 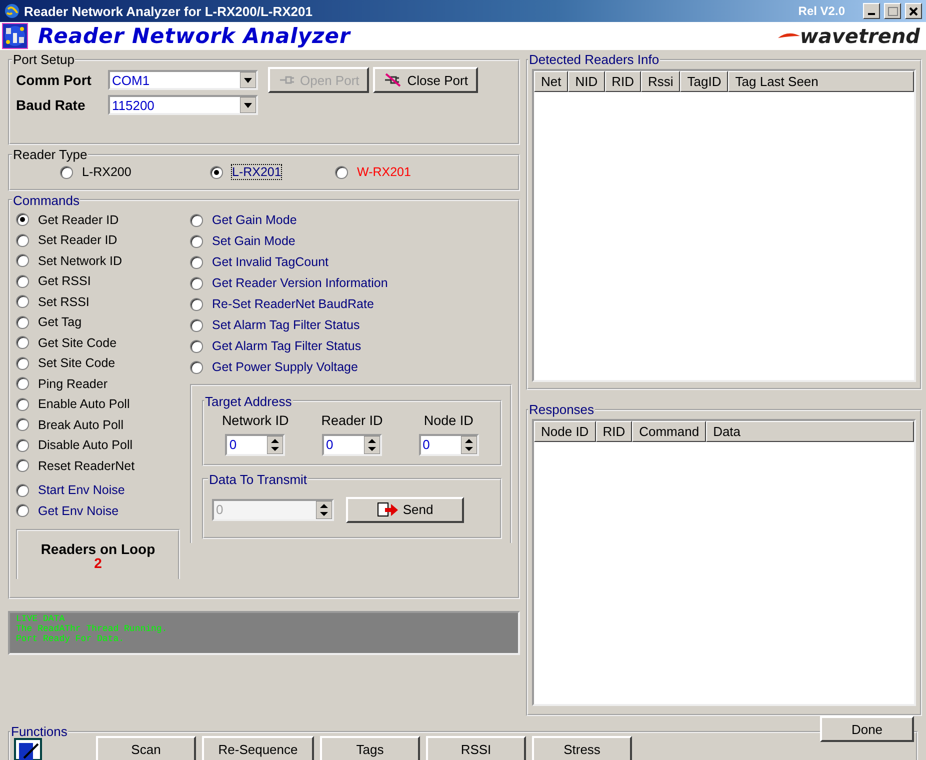 I want to click on close-button, so click(x=913, y=11).